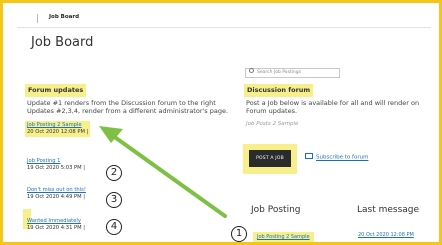  I want to click on arrow-shaft, so click(167, 174).